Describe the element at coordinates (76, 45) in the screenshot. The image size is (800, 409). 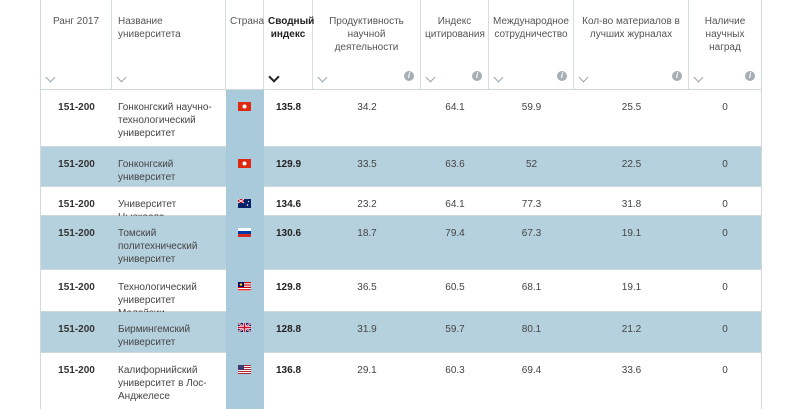
I see `col-header-rank: Ранг 2017` at that location.